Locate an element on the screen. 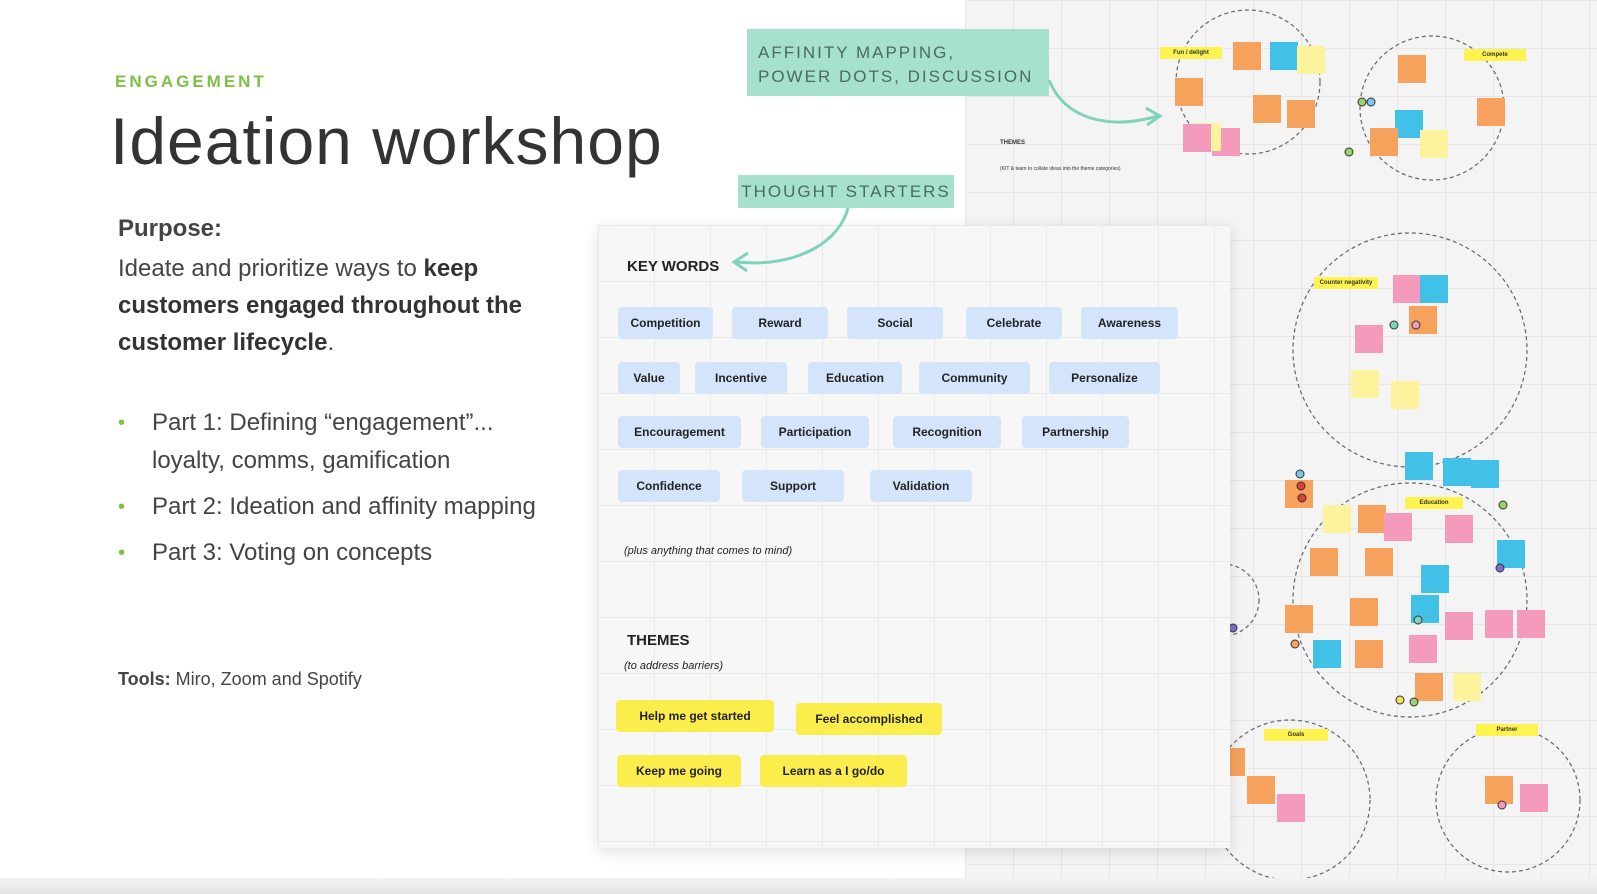 This screenshot has width=1597, height=894. bottom-shadow is located at coordinates (798, 886).